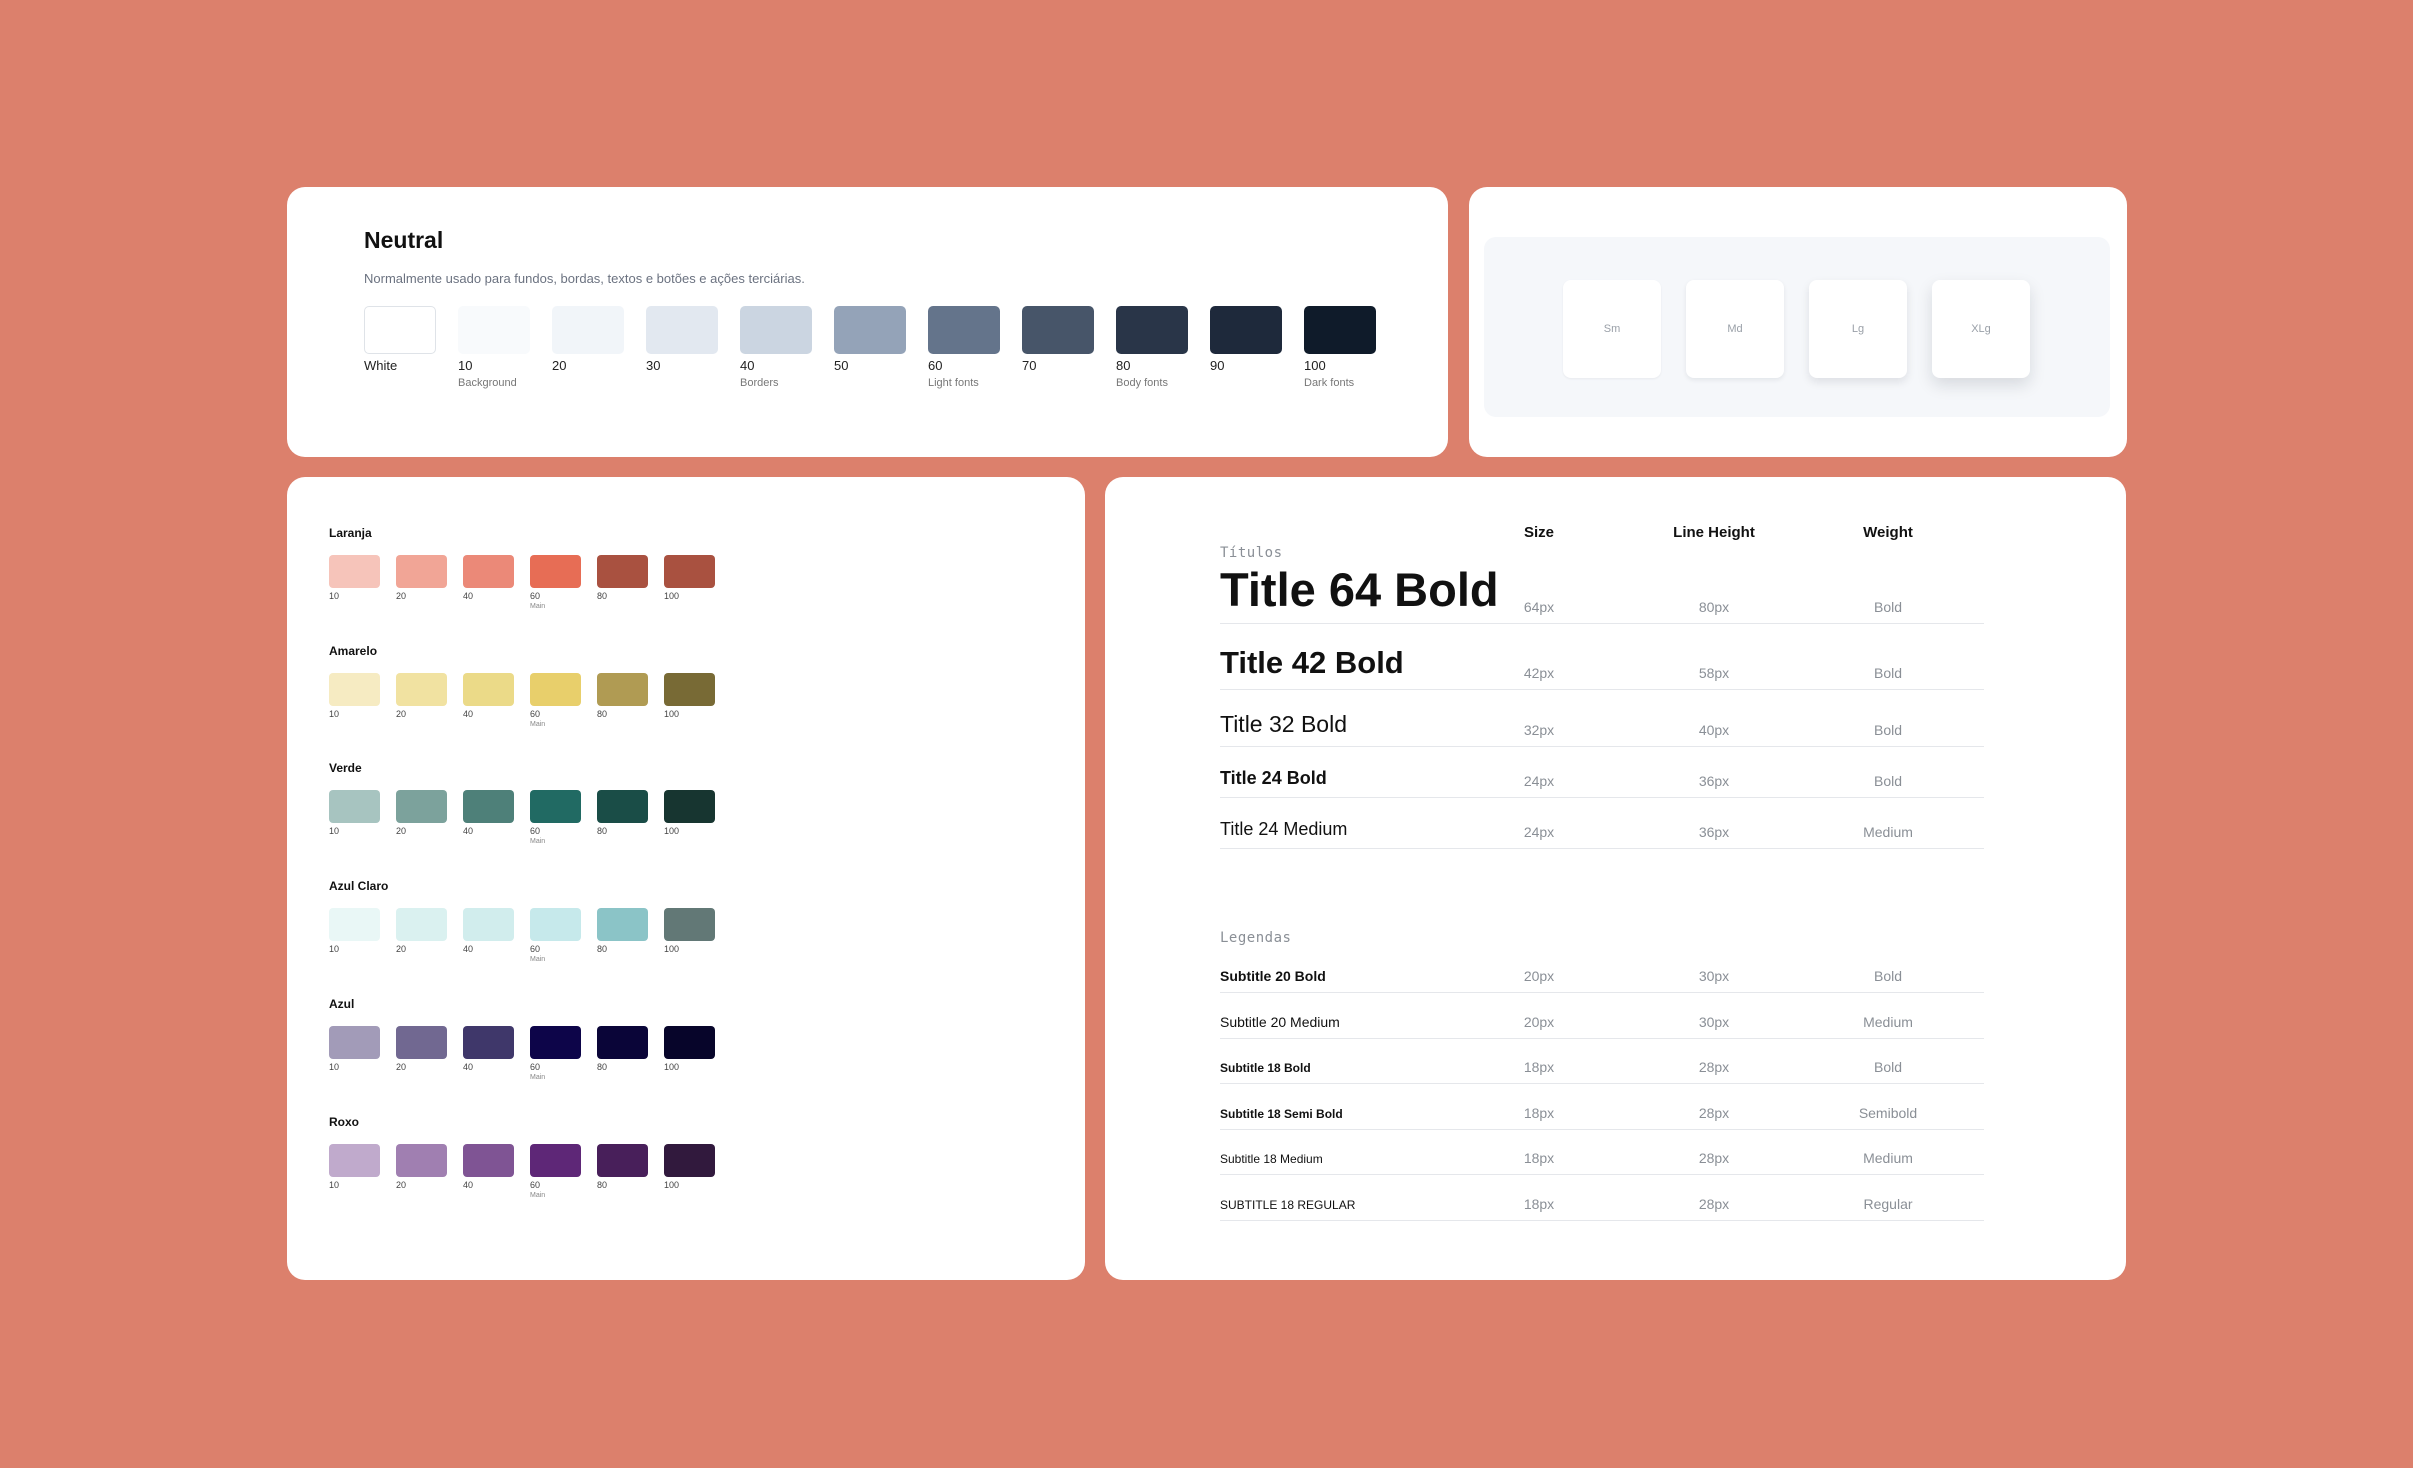  Describe the element at coordinates (602, 596) in the screenshot. I see `swatch-label: 80` at that location.